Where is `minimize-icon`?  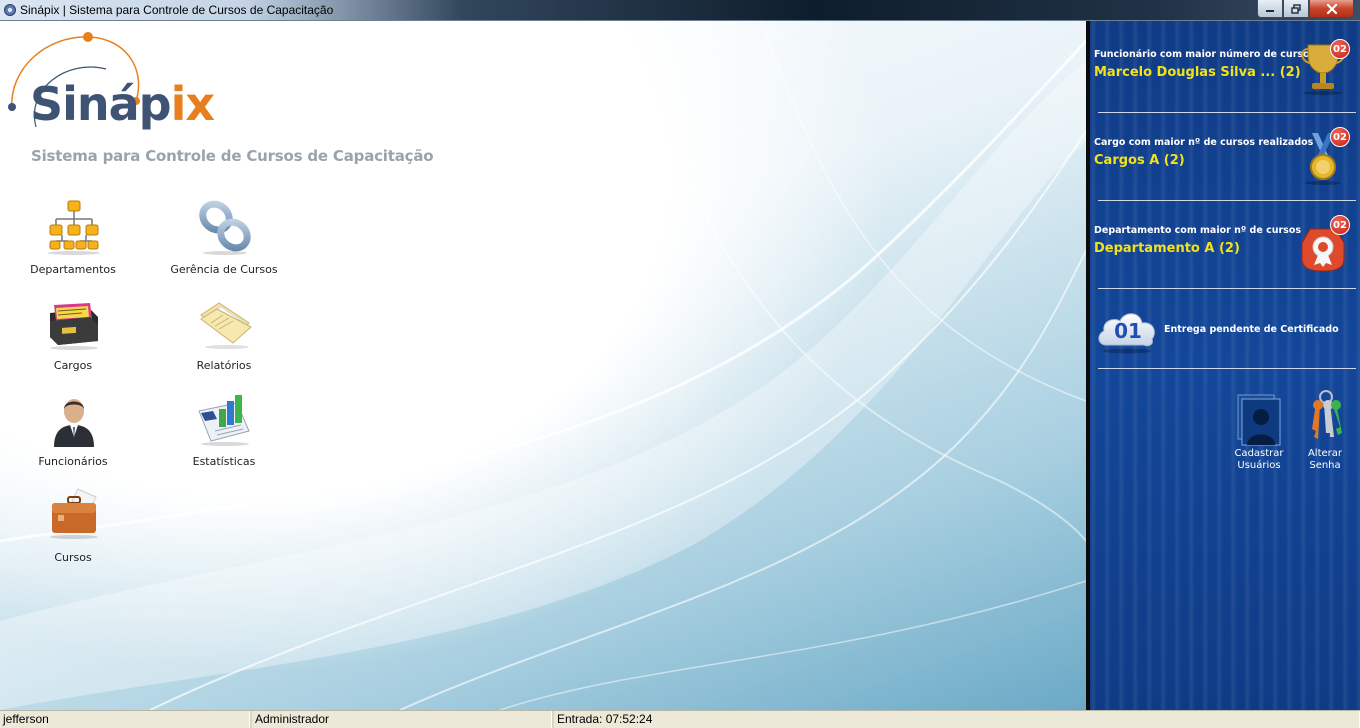 minimize-icon is located at coordinates (1270, 10).